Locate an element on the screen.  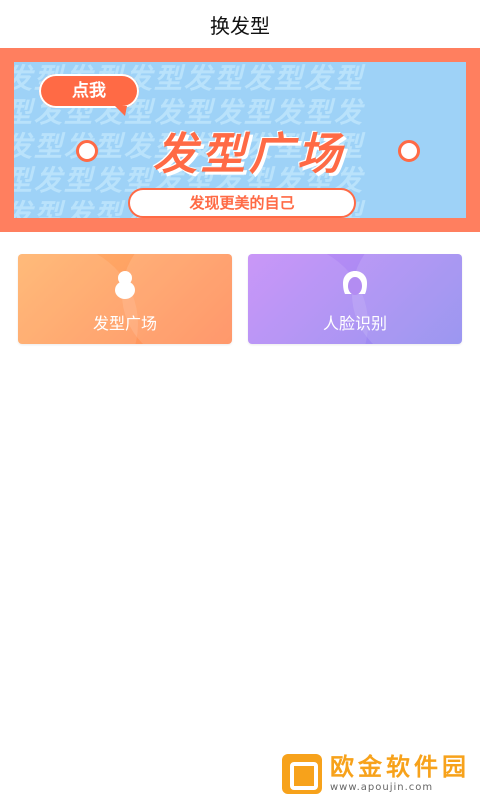
watermark-title: 欧金软件园 is located at coordinates (400, 767).